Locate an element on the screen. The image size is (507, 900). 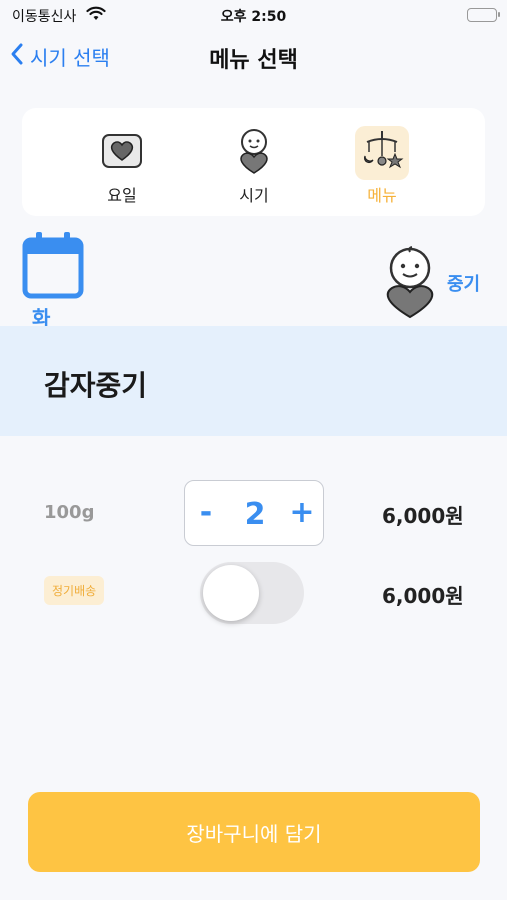
mobile-toy-icon is located at coordinates (382, 153).